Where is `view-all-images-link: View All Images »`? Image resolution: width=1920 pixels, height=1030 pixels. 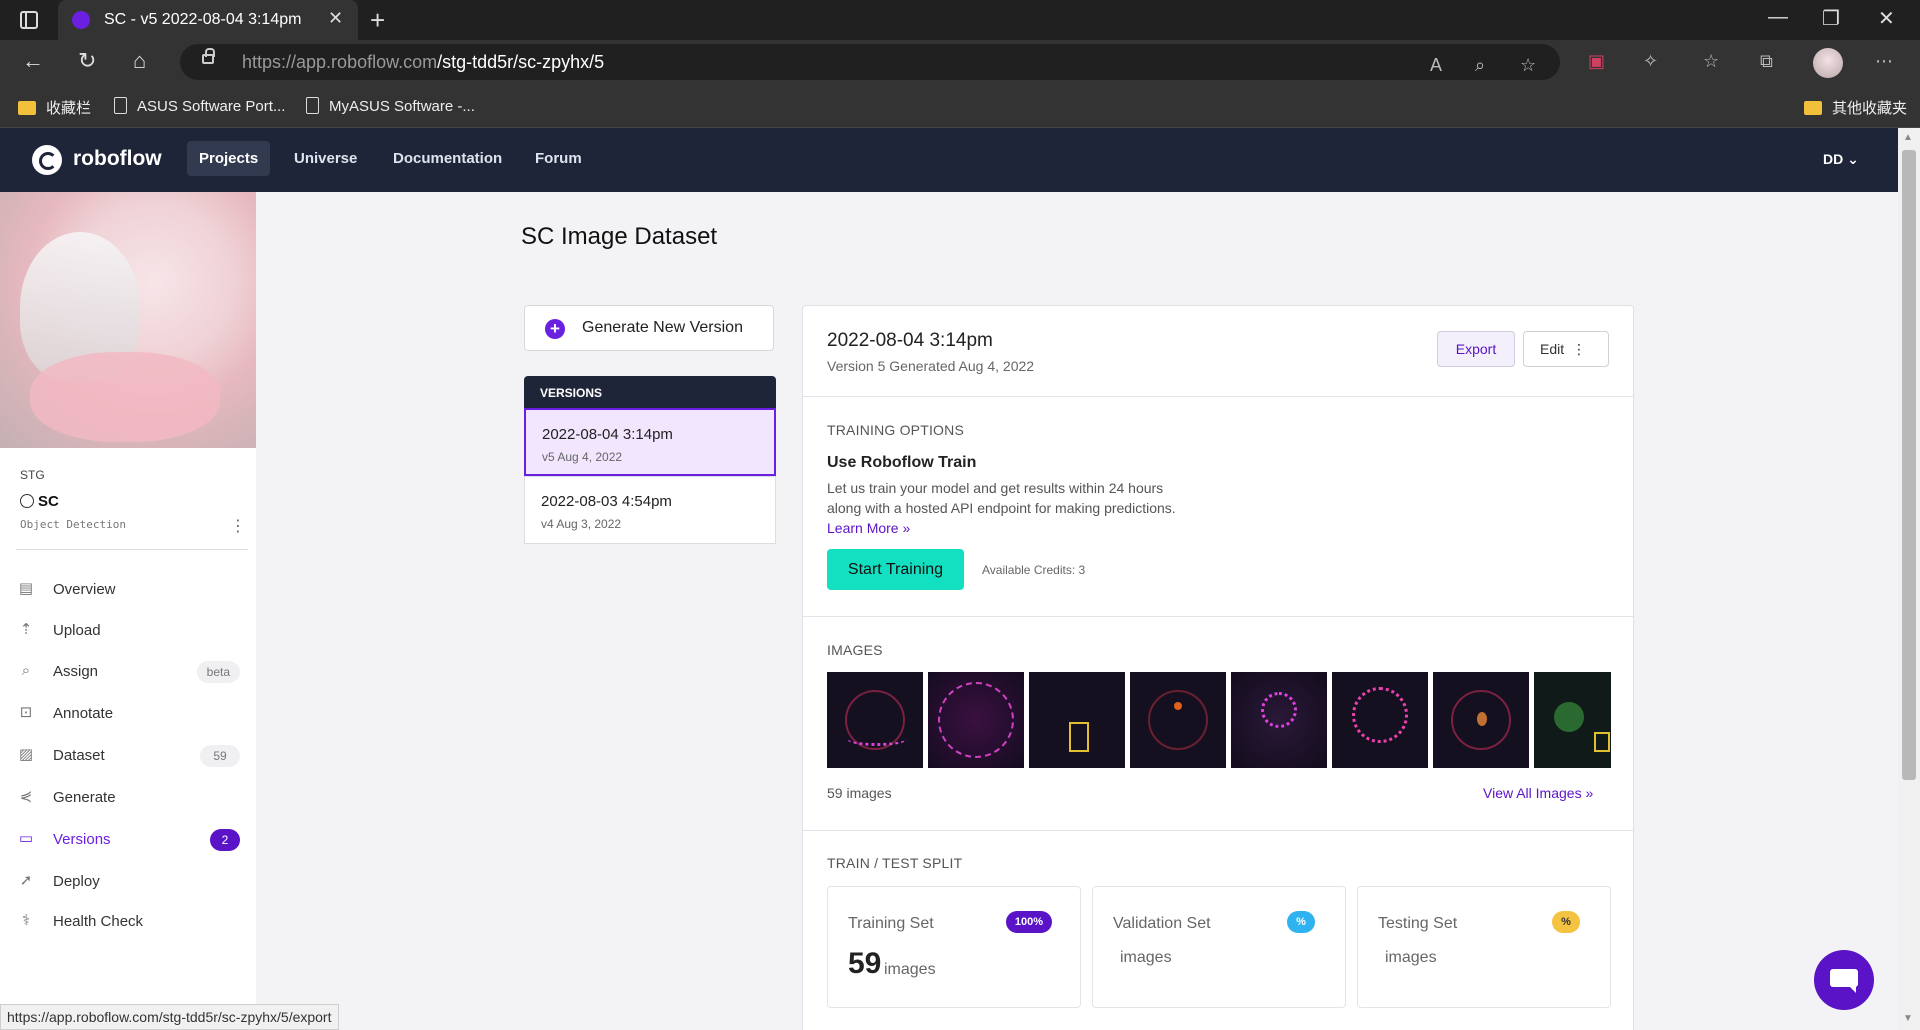 view-all-images-link: View All Images » is located at coordinates (1538, 793).